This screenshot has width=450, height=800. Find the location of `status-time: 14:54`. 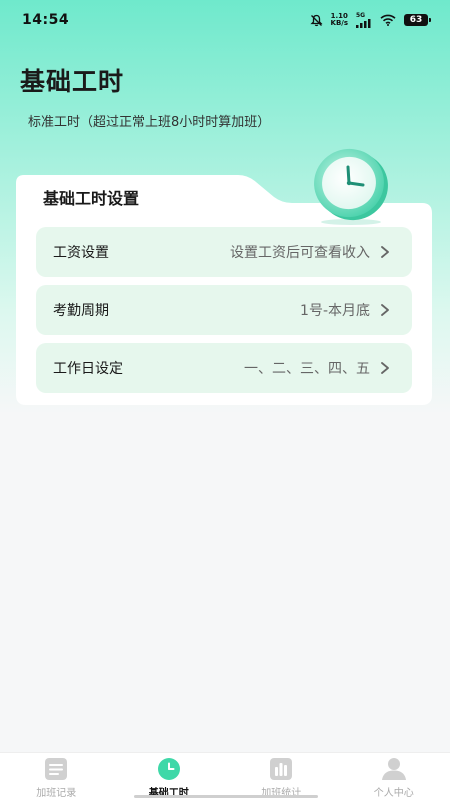

status-time: 14:54 is located at coordinates (46, 20).